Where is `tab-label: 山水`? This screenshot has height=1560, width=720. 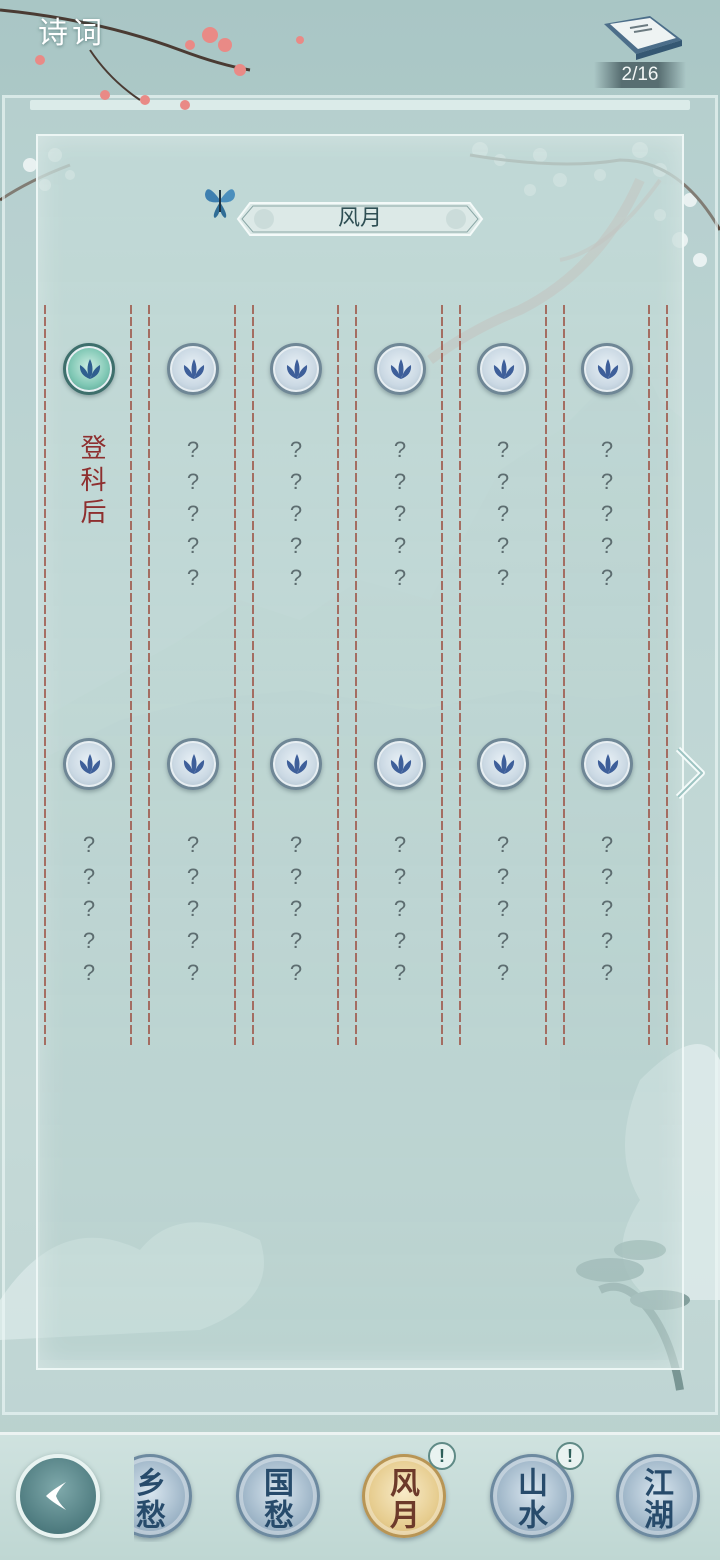 tab-label: 山水 is located at coordinates (529, 1499).